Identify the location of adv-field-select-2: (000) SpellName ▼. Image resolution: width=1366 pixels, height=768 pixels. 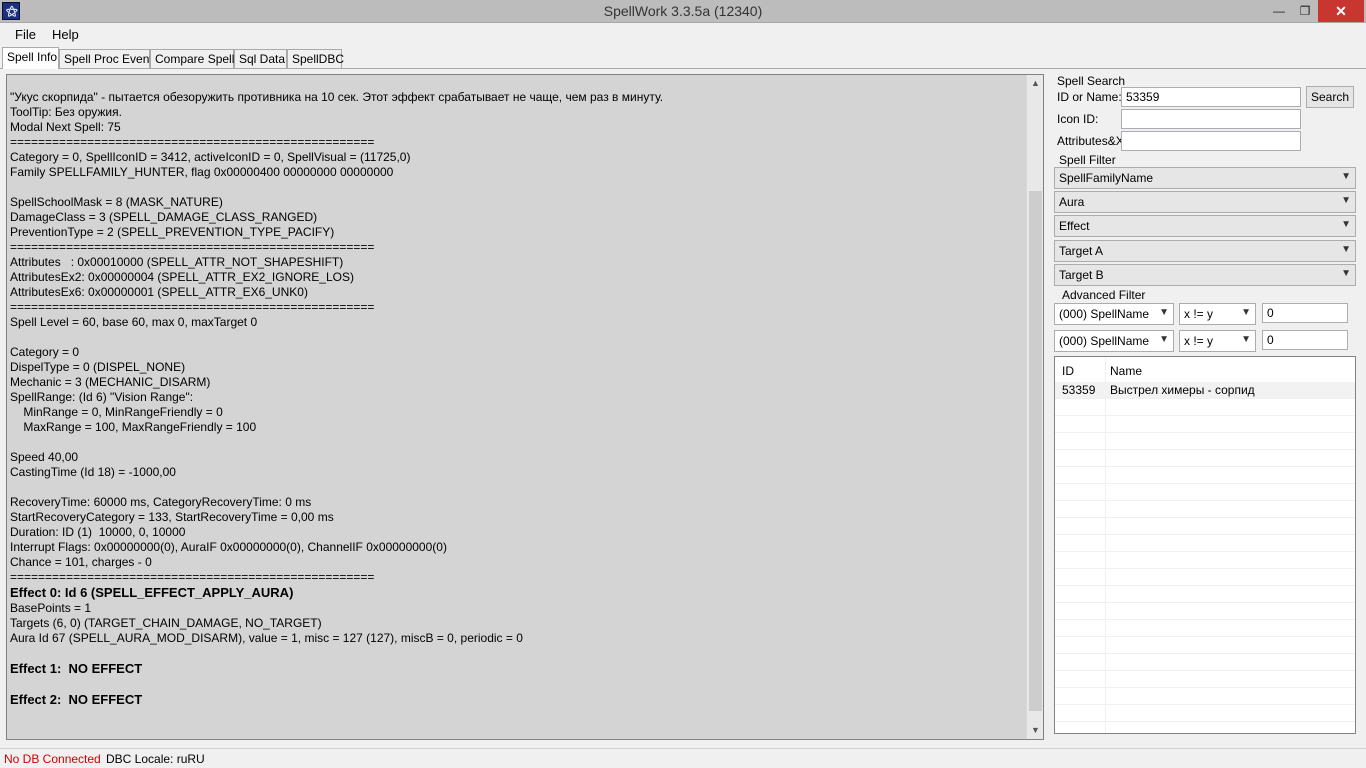
(1114, 341).